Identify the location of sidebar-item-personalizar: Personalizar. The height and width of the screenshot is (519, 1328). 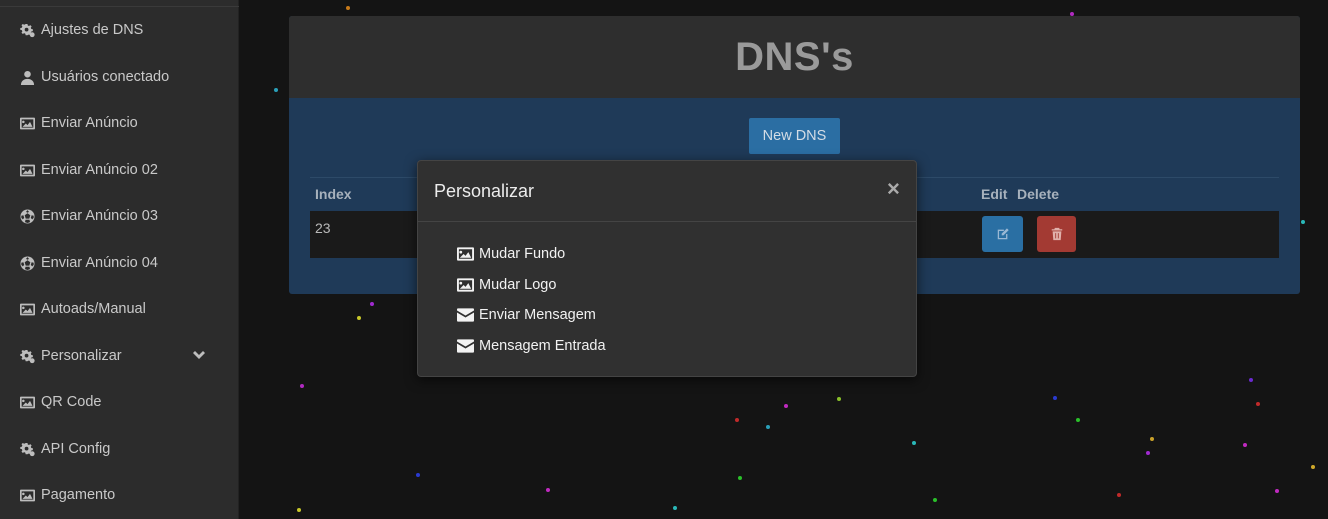
(119, 356).